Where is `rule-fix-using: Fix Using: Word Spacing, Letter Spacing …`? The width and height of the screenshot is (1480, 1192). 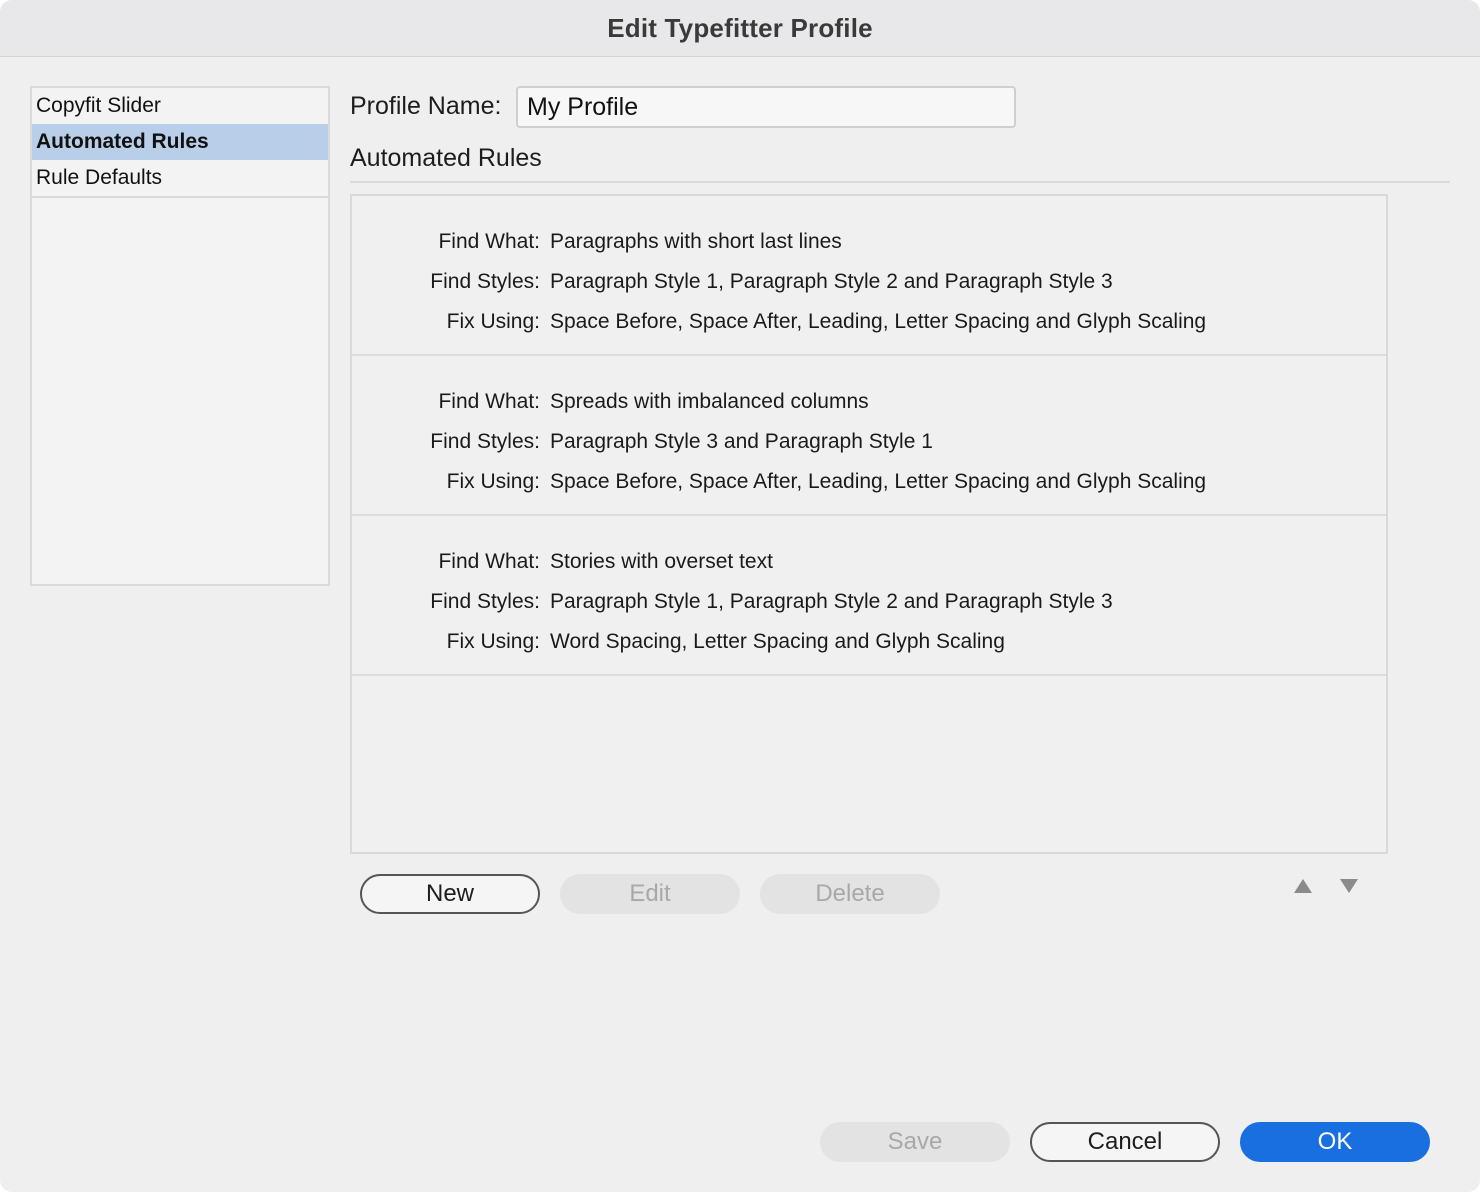
rule-fix-using: Fix Using: Word Spacing, Letter Spacing … is located at coordinates (869, 642).